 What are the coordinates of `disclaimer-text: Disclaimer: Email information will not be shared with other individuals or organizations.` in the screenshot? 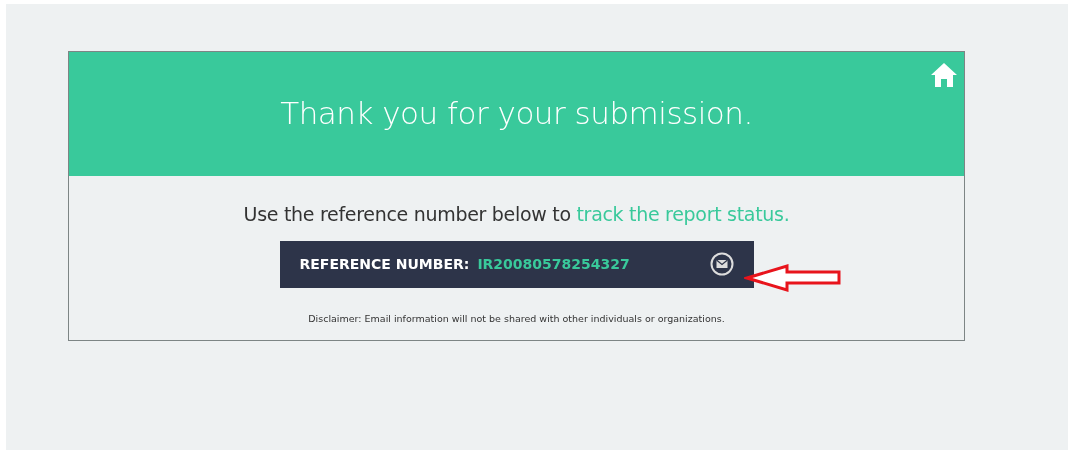 It's located at (516, 318).